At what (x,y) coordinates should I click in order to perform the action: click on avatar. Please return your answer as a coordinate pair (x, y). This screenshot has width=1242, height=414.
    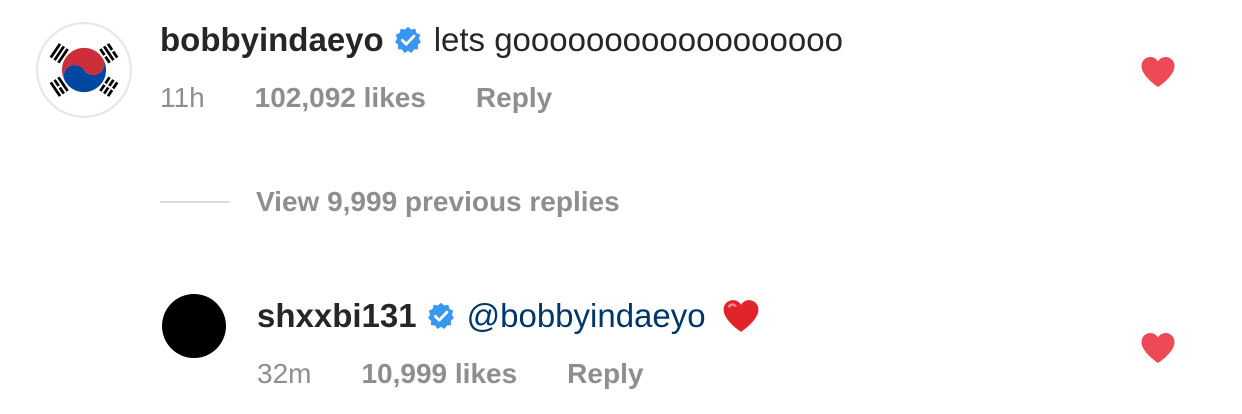
    Looking at the image, I should click on (84, 70).